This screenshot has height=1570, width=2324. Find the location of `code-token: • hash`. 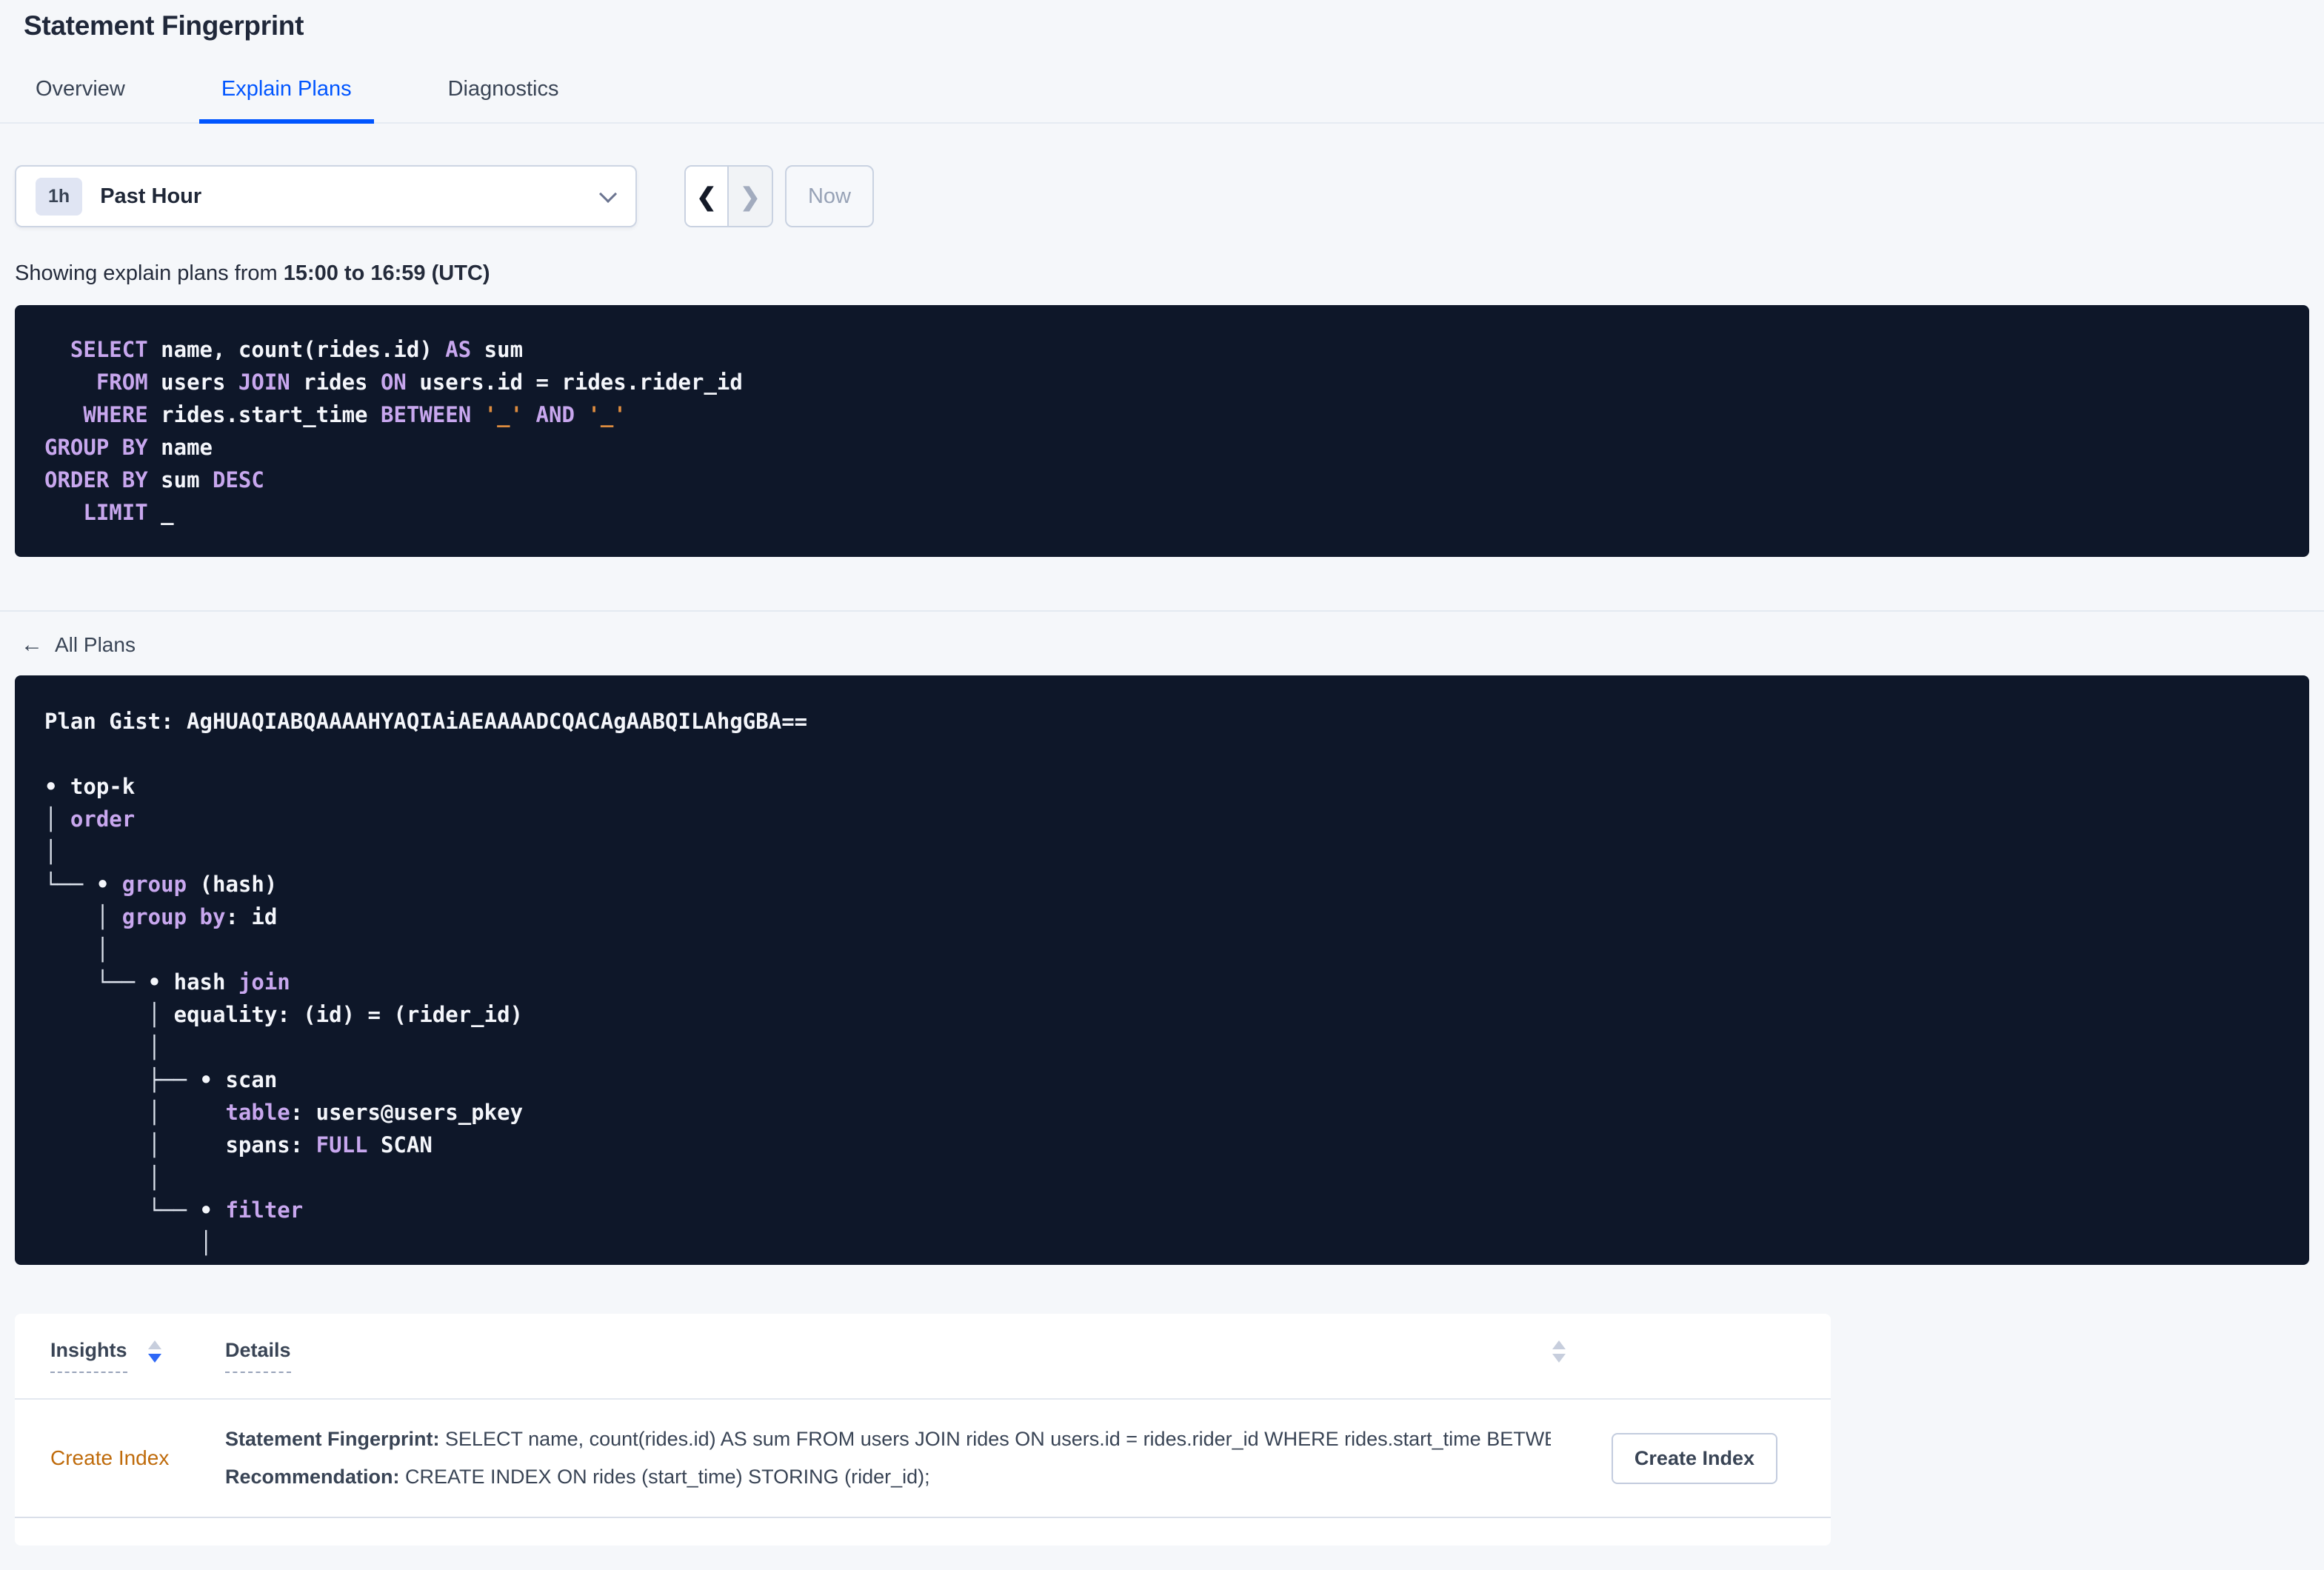

code-token: • hash is located at coordinates (192, 982).